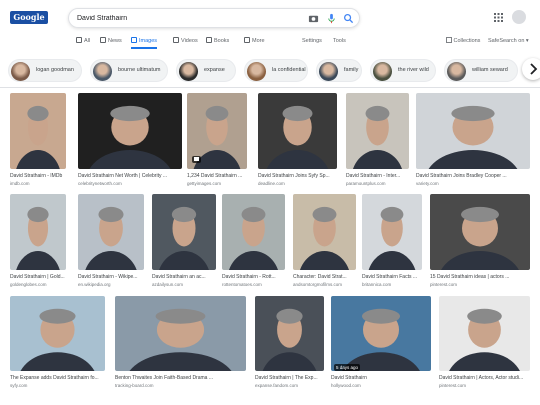 The image size is (540, 405). Describe the element at coordinates (206, 70) in the screenshot. I see `chip-expanse: expanse` at that location.